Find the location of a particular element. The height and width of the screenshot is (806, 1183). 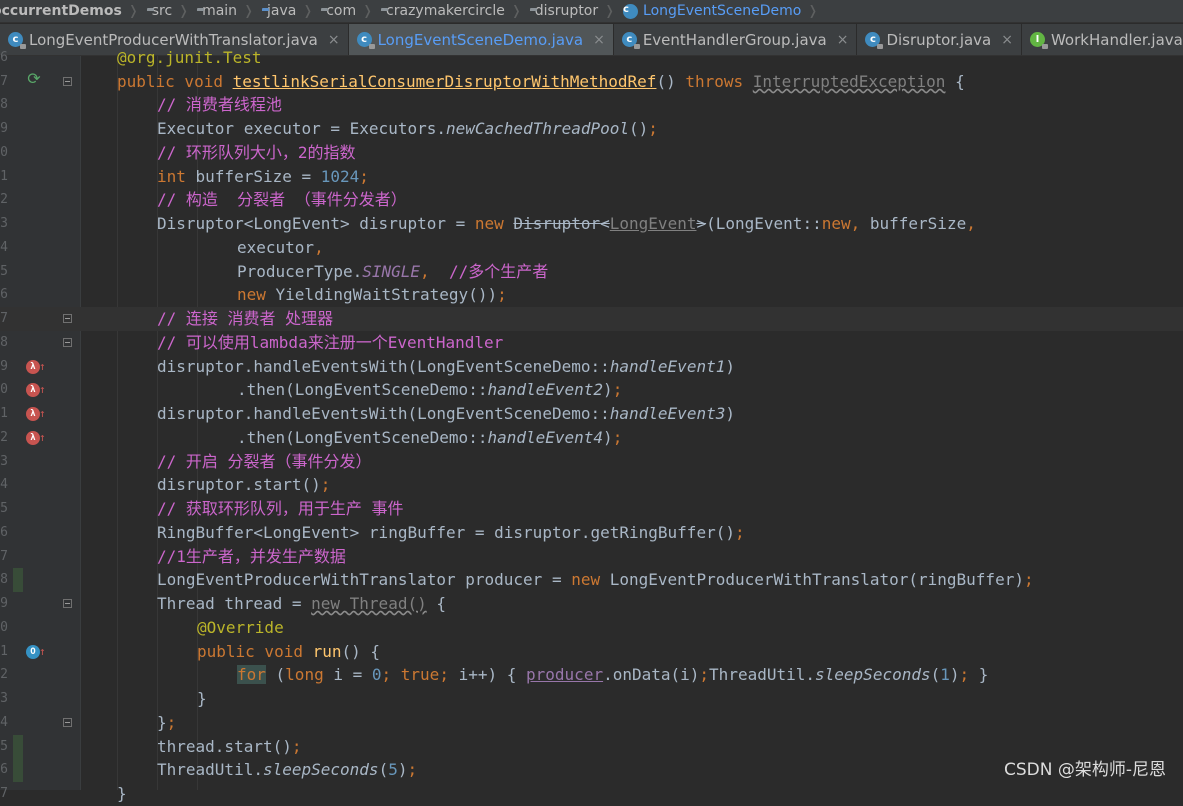

code-line: 4 disruptor.start(); is located at coordinates (591, 485).